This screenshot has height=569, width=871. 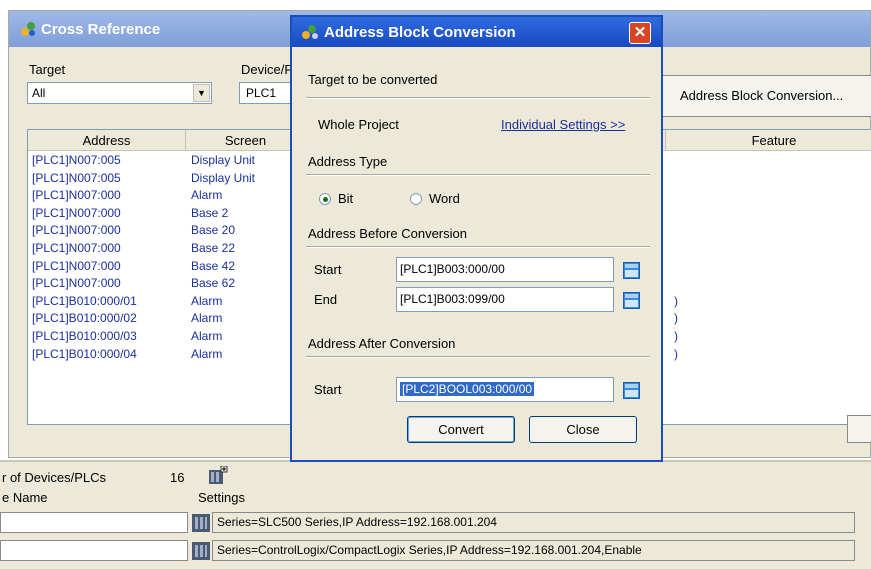 What do you see at coordinates (201, 93) in the screenshot?
I see `chevron-down-icon: ▼` at bounding box center [201, 93].